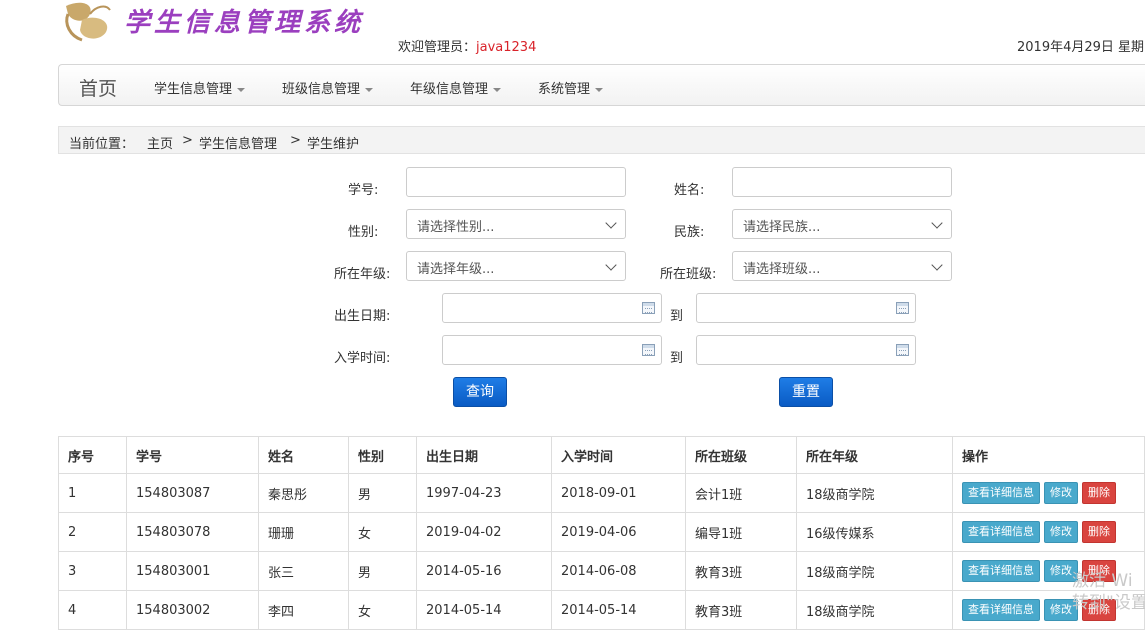 The image size is (1145, 639). What do you see at coordinates (192, 571) in the screenshot?
I see `cell-student-id: 154803001` at bounding box center [192, 571].